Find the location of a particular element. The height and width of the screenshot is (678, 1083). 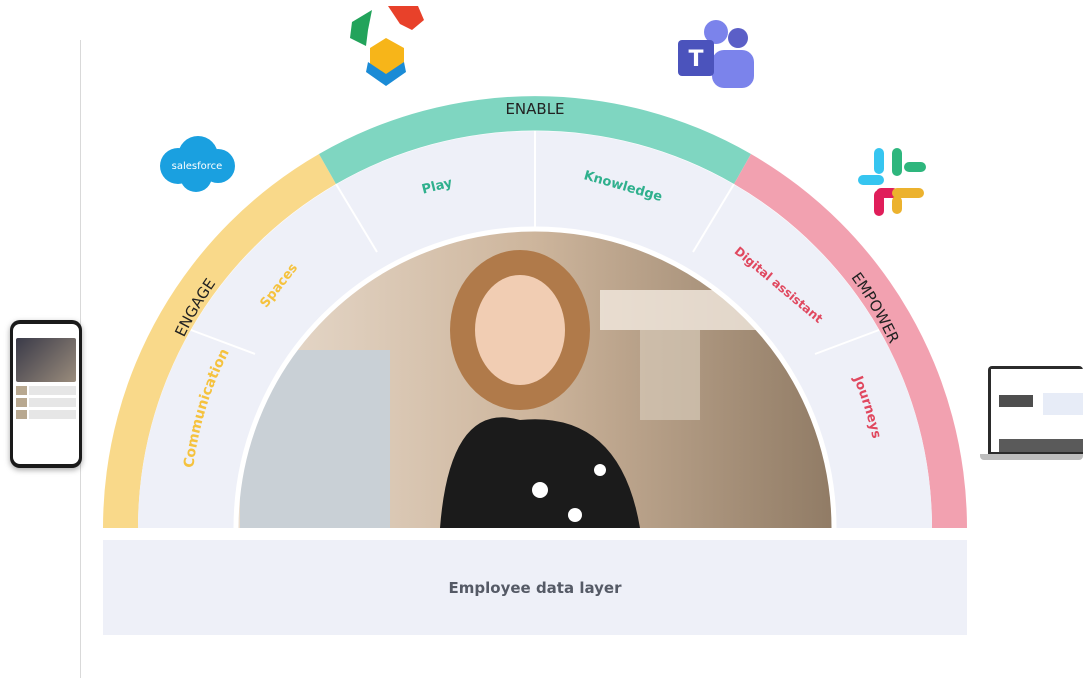

laptop-screen is located at coordinates (1037, 410).